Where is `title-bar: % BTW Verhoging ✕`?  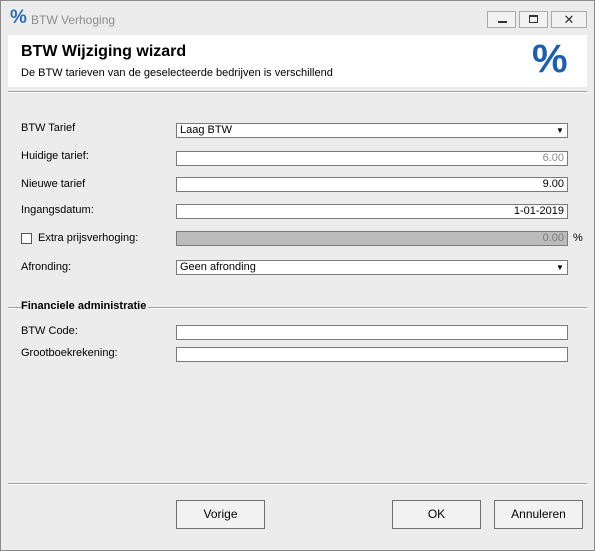
title-bar: % BTW Verhoging ✕ is located at coordinates (297, 18).